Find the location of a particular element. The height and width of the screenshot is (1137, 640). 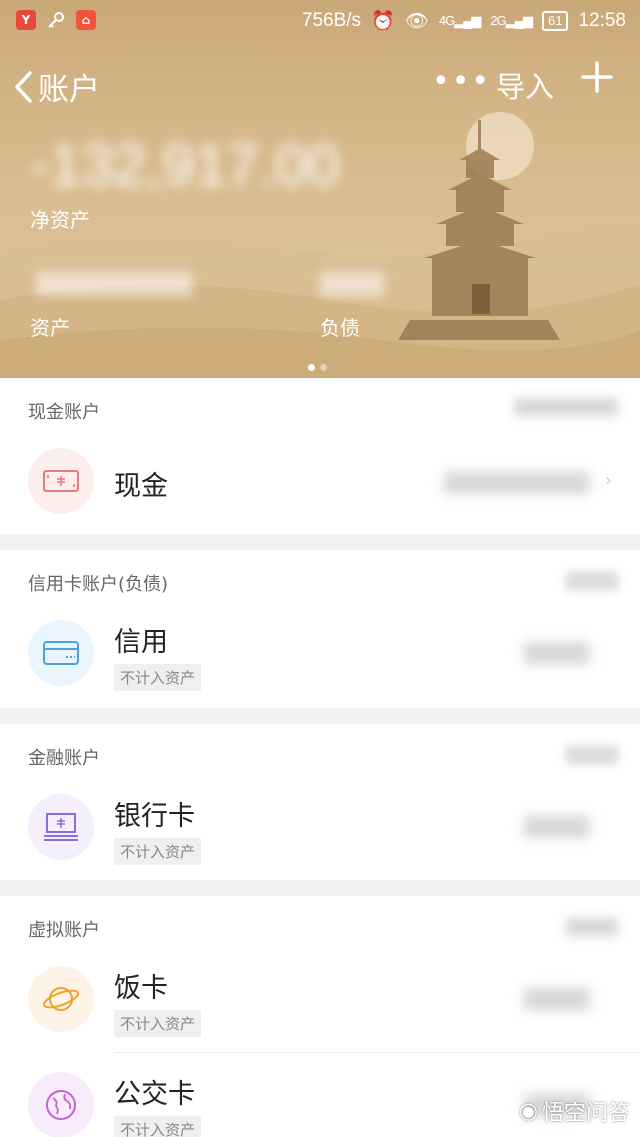

debt-label: 负债 is located at coordinates (340, 328).